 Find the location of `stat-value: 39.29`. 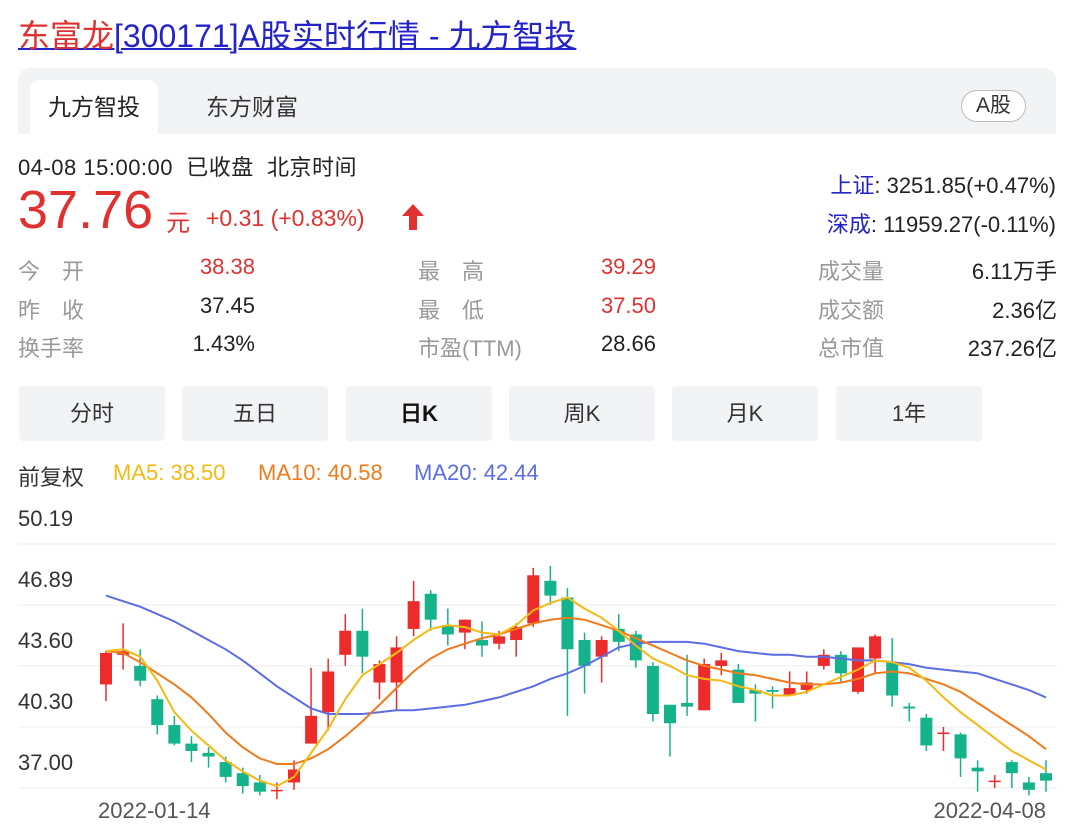

stat-value: 39.29 is located at coordinates (628, 266).